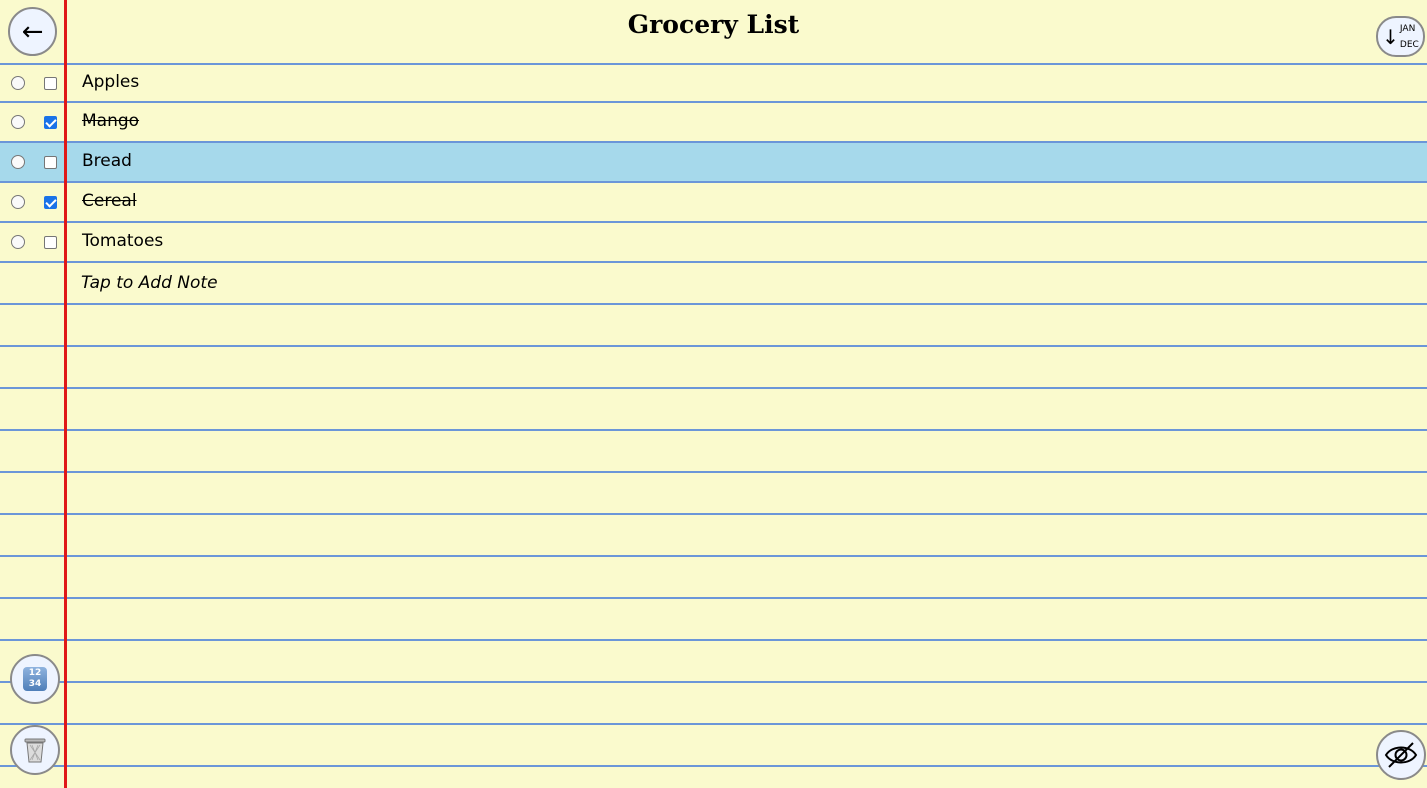 The width and height of the screenshot is (1427, 788). What do you see at coordinates (713, 24) in the screenshot?
I see `page-title: Grocery List` at bounding box center [713, 24].